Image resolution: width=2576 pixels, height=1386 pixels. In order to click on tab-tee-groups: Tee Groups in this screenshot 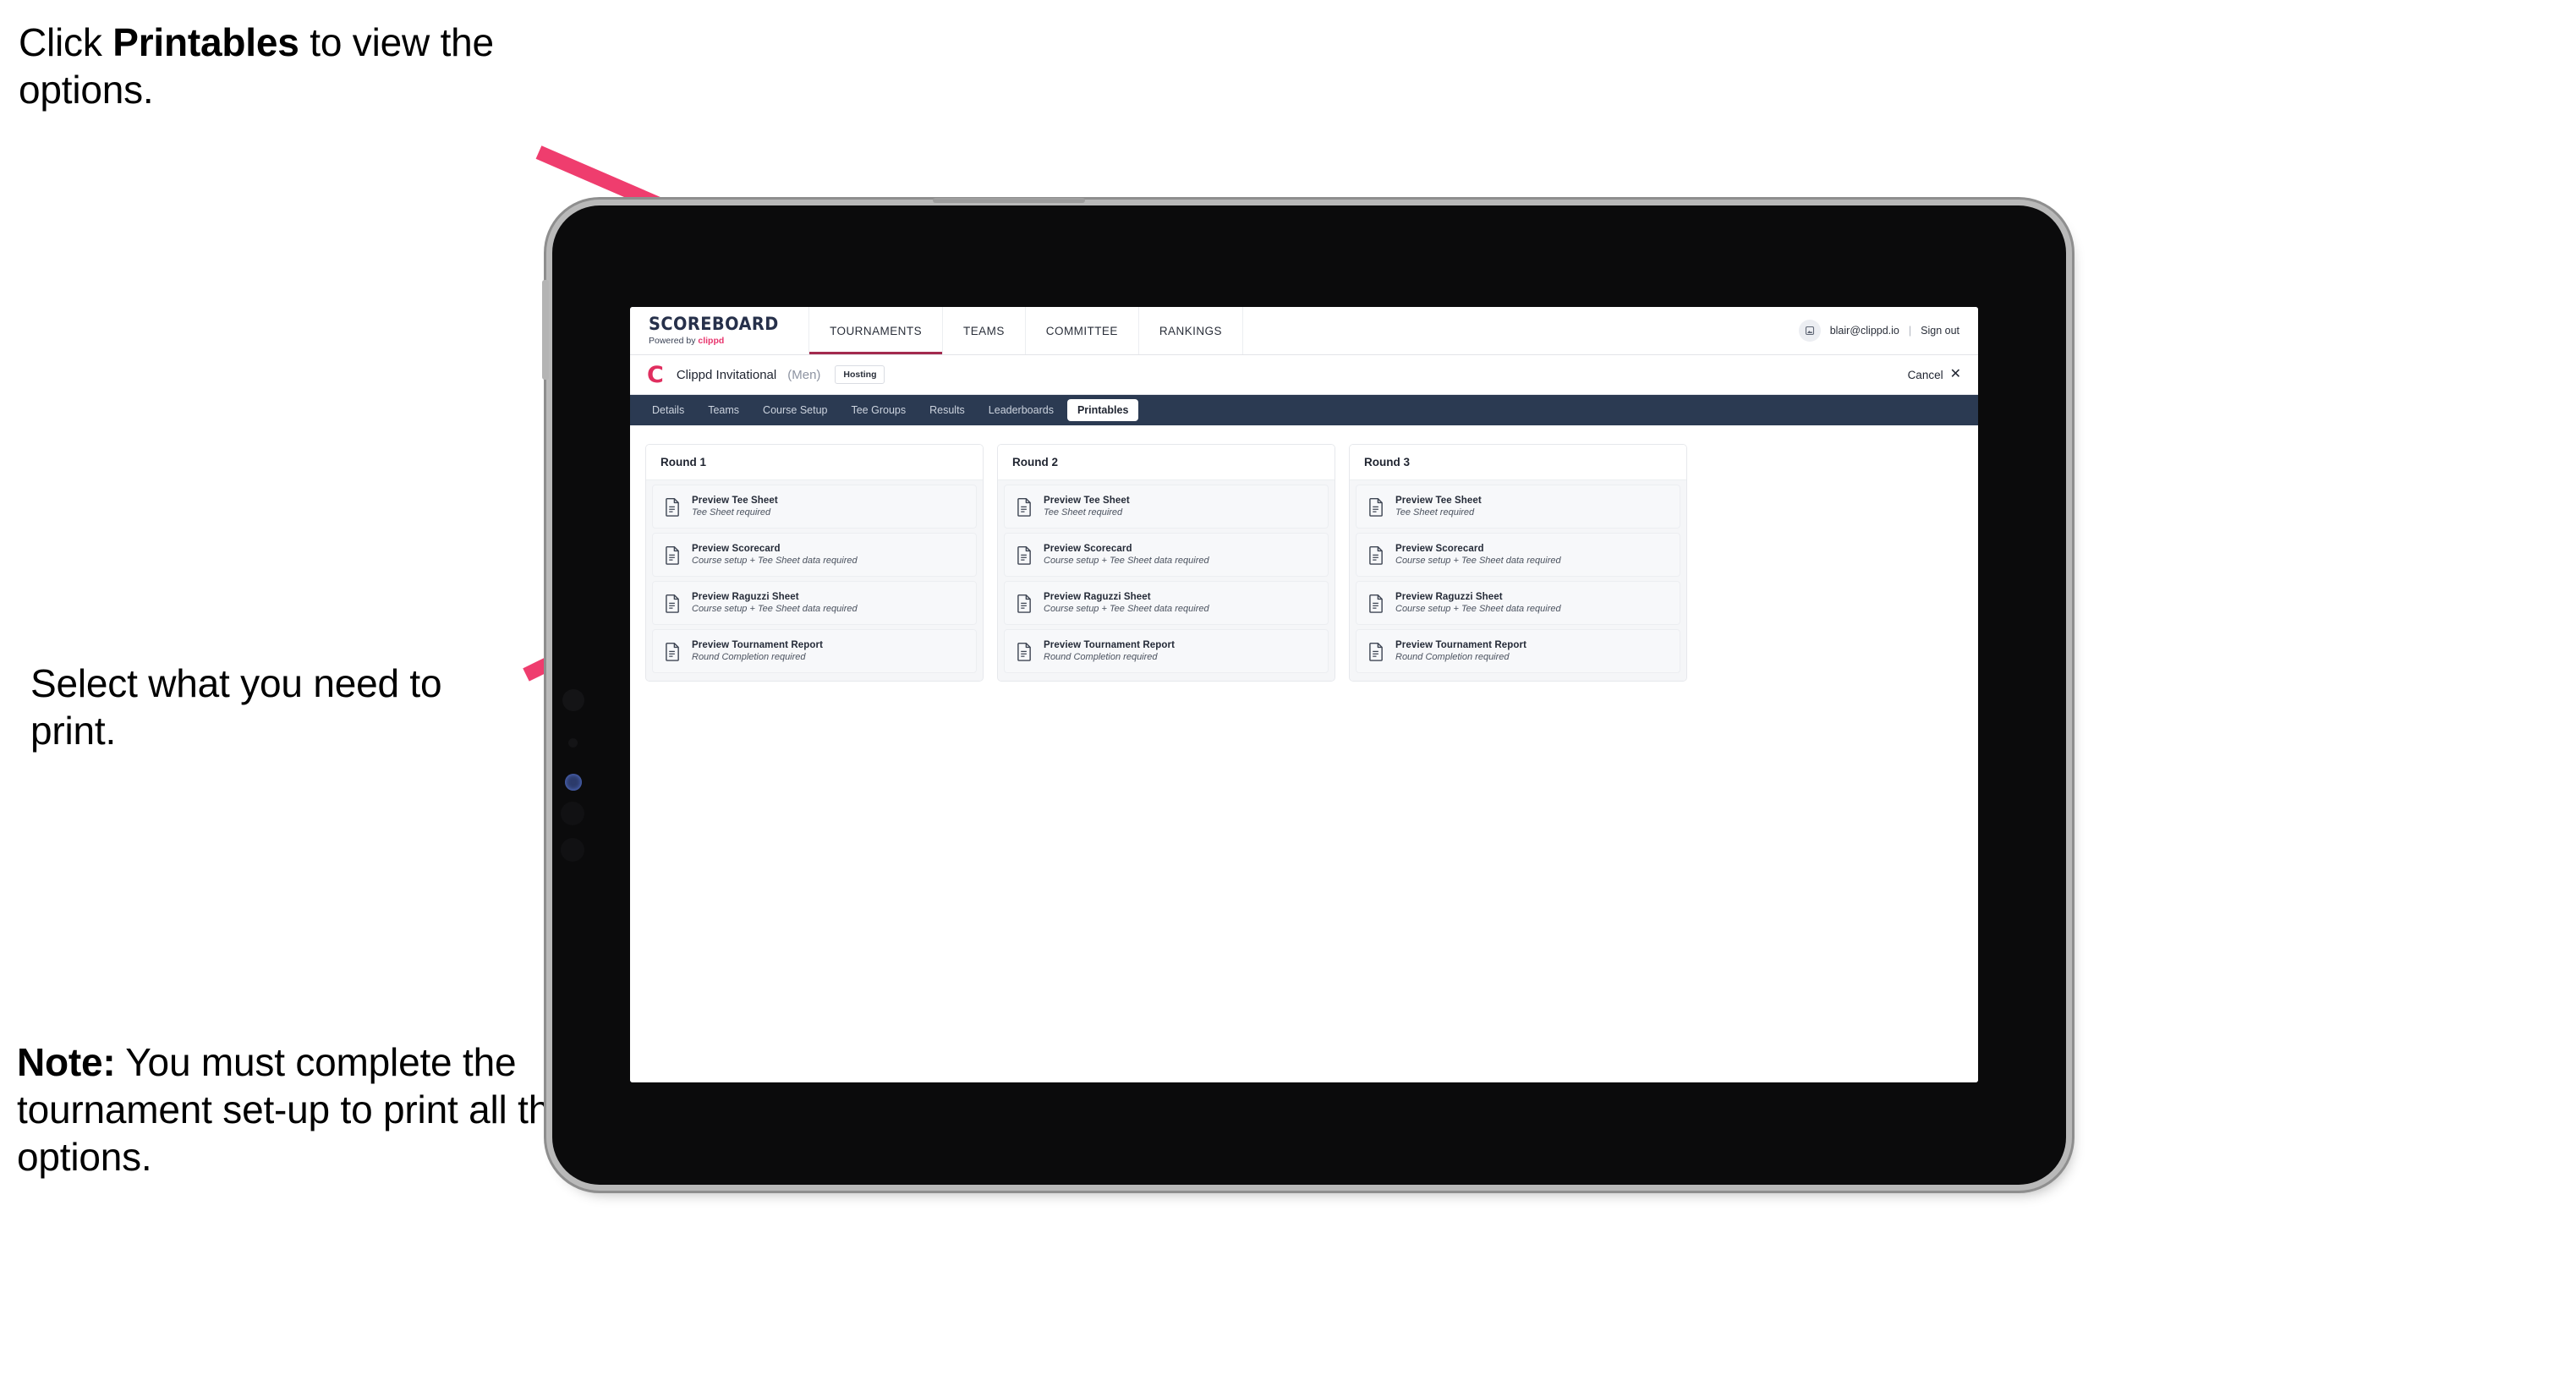, I will do `click(878, 410)`.